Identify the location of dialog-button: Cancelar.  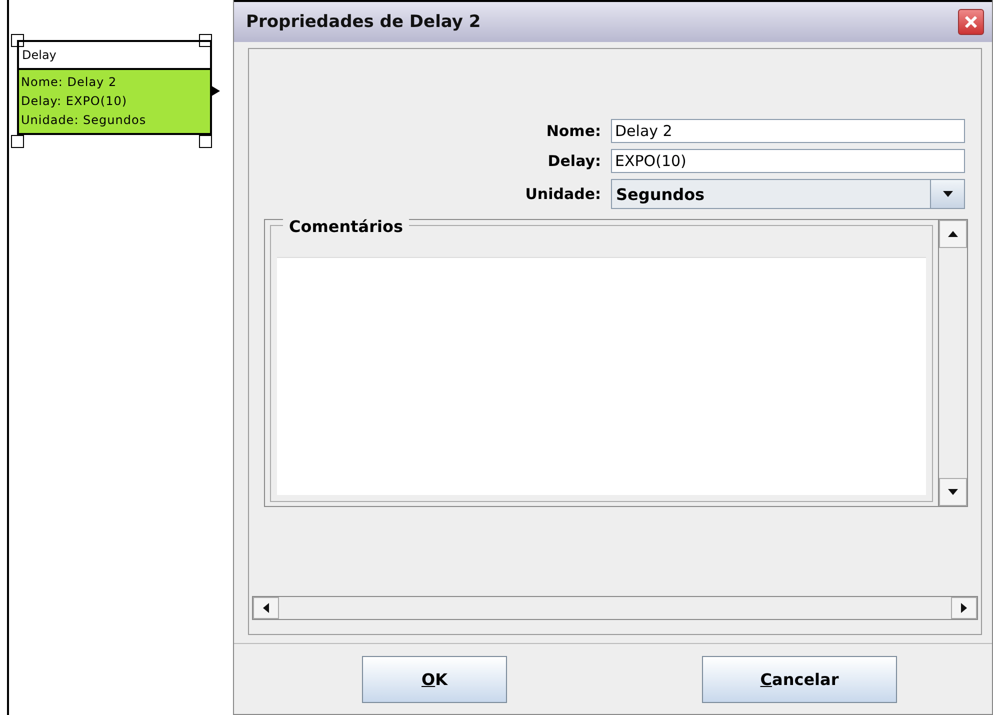
(799, 679).